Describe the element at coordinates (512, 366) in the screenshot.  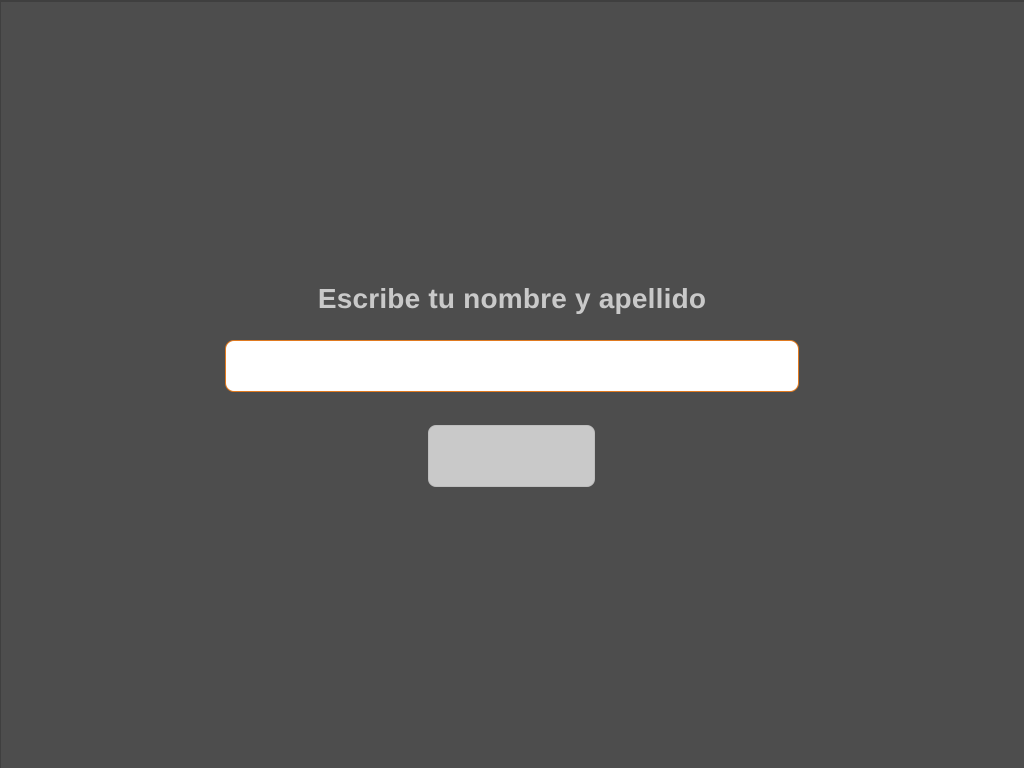
I see `name-input` at that location.